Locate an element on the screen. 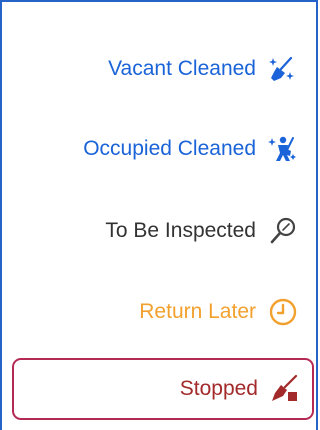 The height and width of the screenshot is (430, 320). menu-item-label: To Be Inspected is located at coordinates (180, 230).